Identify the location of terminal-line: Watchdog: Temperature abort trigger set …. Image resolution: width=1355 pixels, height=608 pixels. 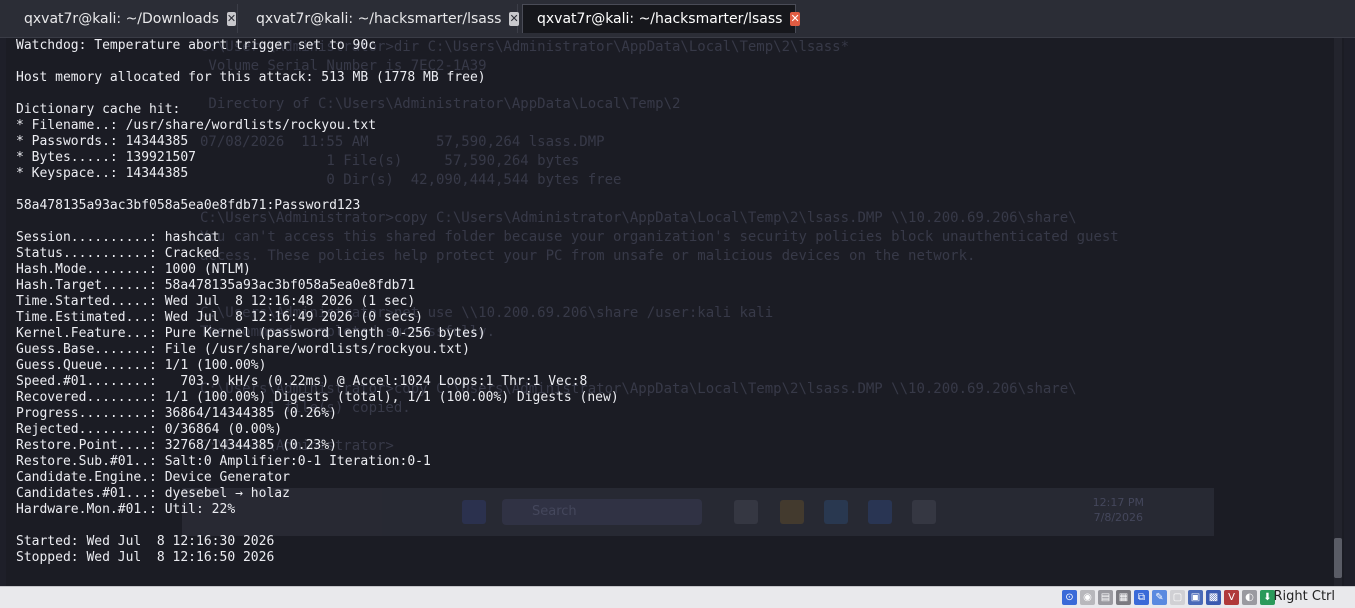
(196, 45).